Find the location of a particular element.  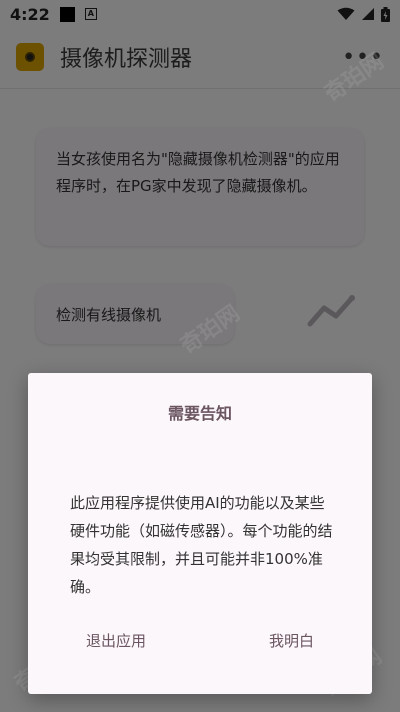

exit-app-button: 退出应用 is located at coordinates (116, 640).